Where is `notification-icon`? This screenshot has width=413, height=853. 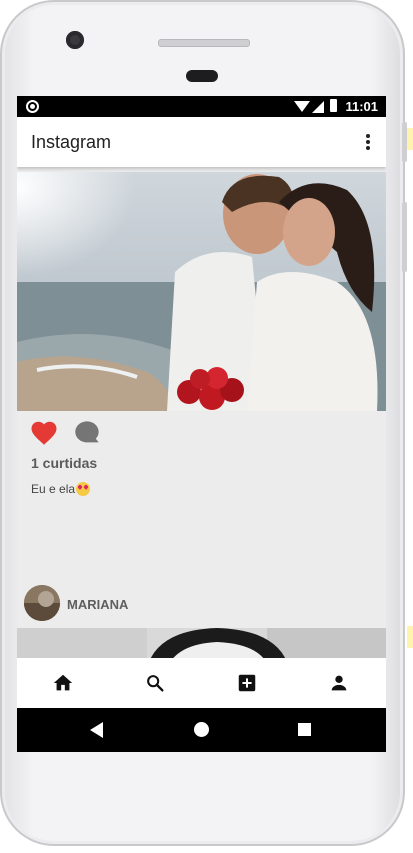 notification-icon is located at coordinates (32, 106).